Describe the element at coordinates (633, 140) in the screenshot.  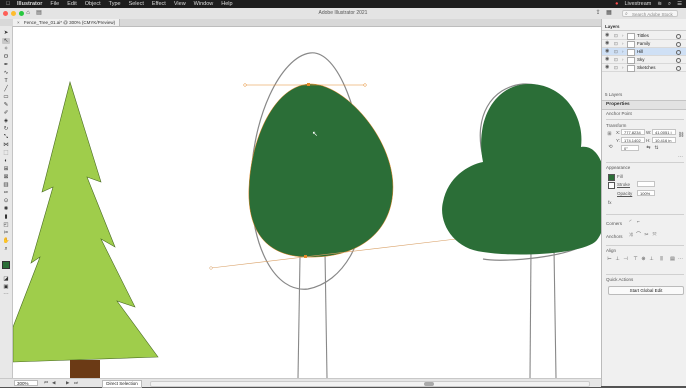
I see `y-field: 174.1402` at that location.